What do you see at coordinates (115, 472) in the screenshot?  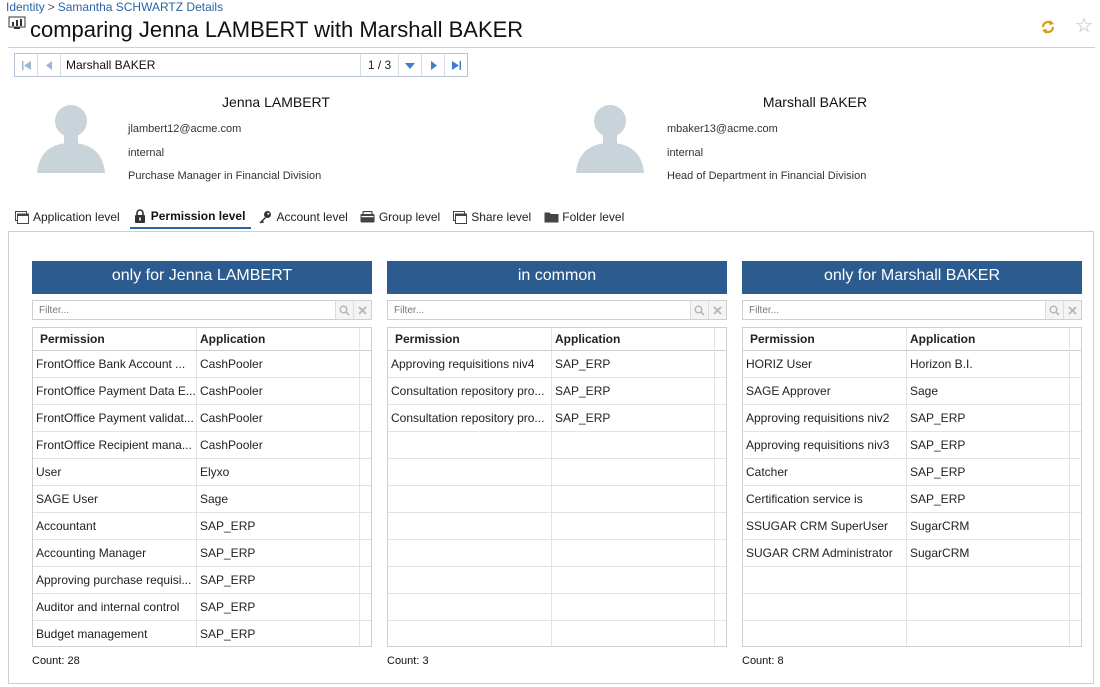 I see `permission-cell: User` at bounding box center [115, 472].